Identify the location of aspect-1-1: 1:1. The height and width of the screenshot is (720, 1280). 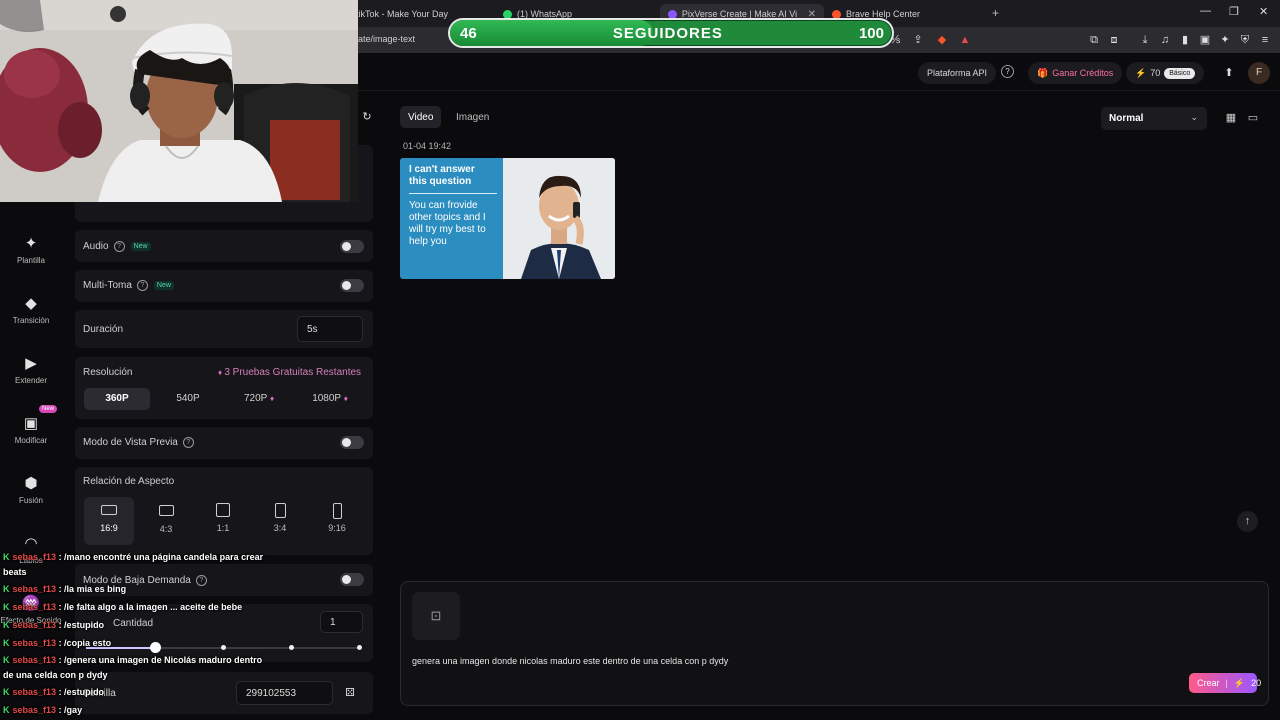
(223, 521).